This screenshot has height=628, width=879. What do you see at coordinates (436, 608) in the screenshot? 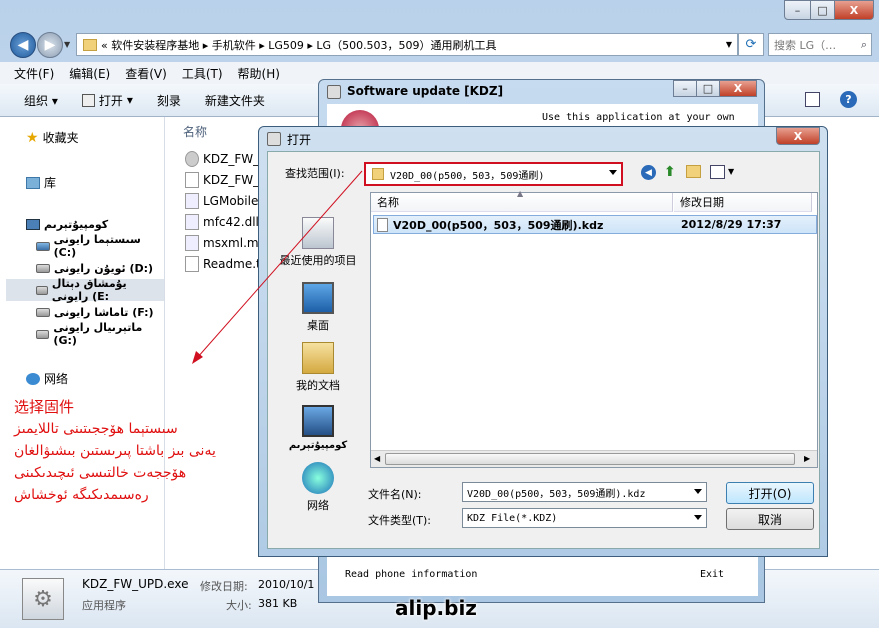
I see `watermark: alip.biz` at bounding box center [436, 608].